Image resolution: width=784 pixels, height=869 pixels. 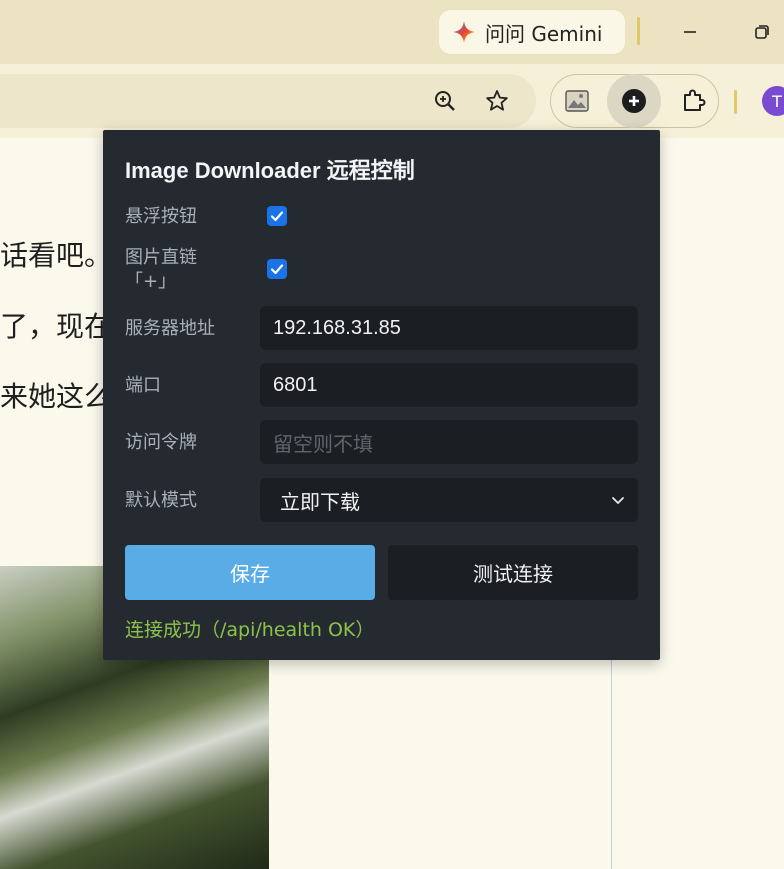 What do you see at coordinates (56, 396) in the screenshot?
I see `article-line: 来她这么` at bounding box center [56, 396].